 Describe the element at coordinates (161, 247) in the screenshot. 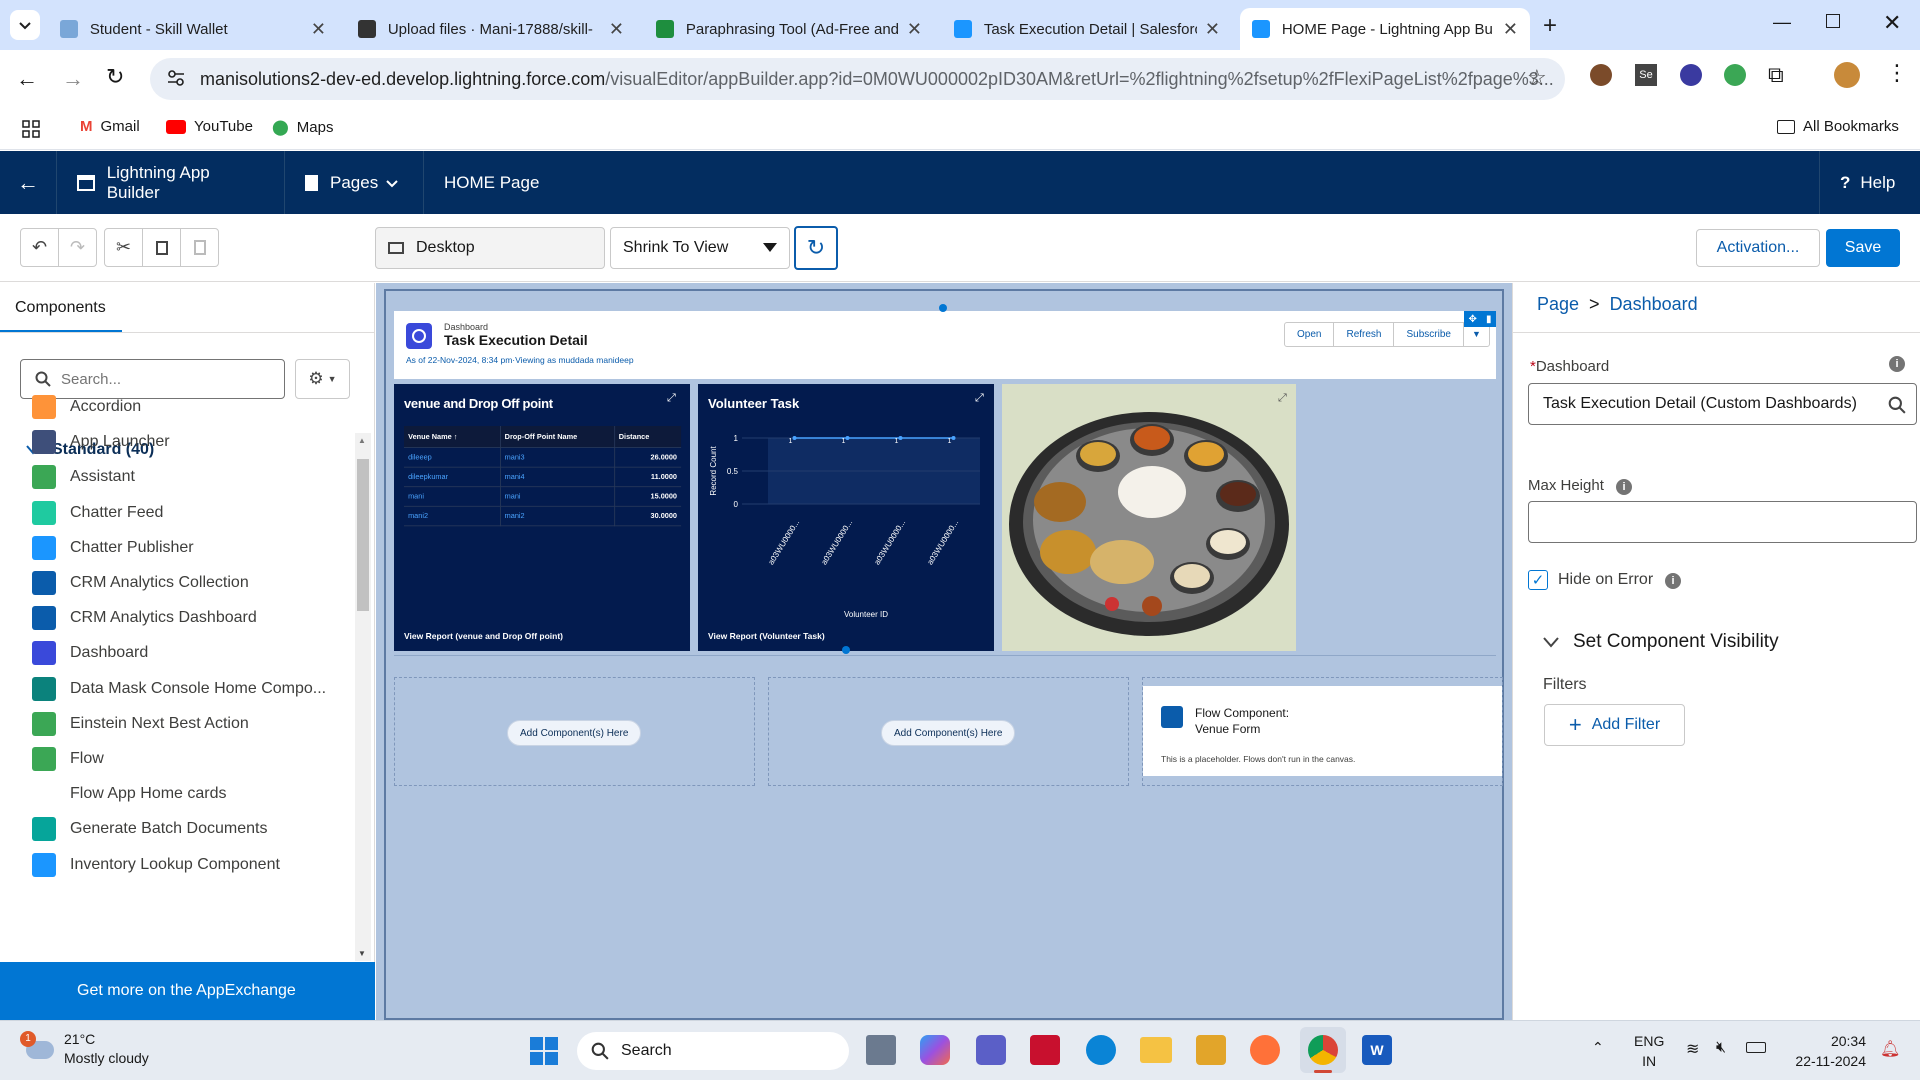

I see `copy-button` at that location.